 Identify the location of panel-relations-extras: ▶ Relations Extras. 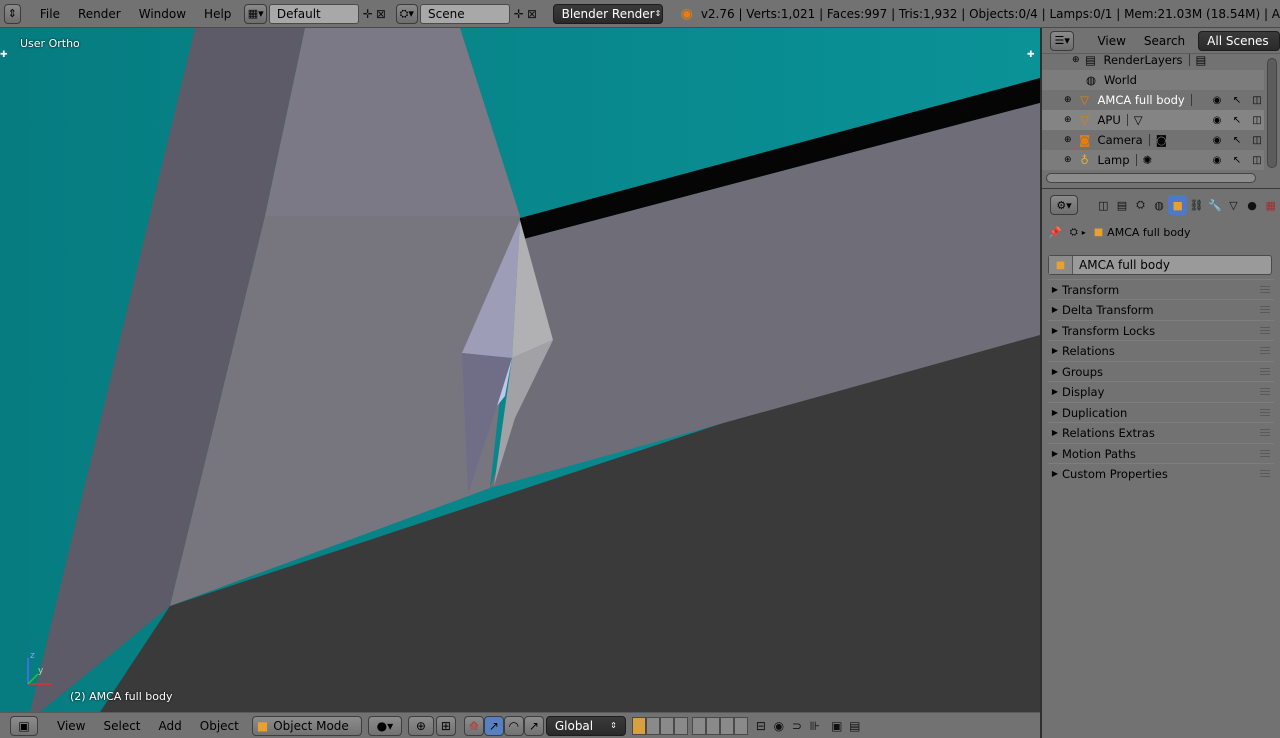
(1161, 432).